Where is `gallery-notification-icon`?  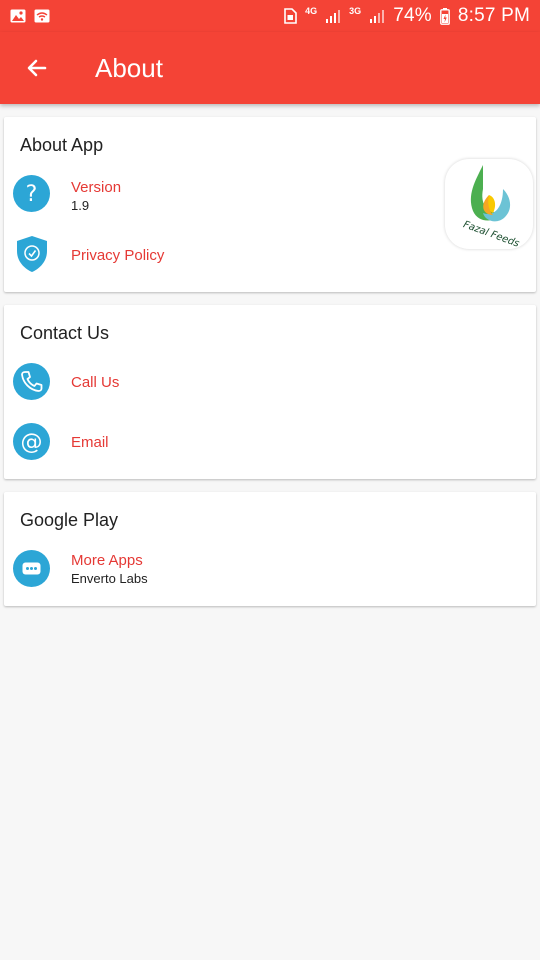
gallery-notification-icon is located at coordinates (18, 16).